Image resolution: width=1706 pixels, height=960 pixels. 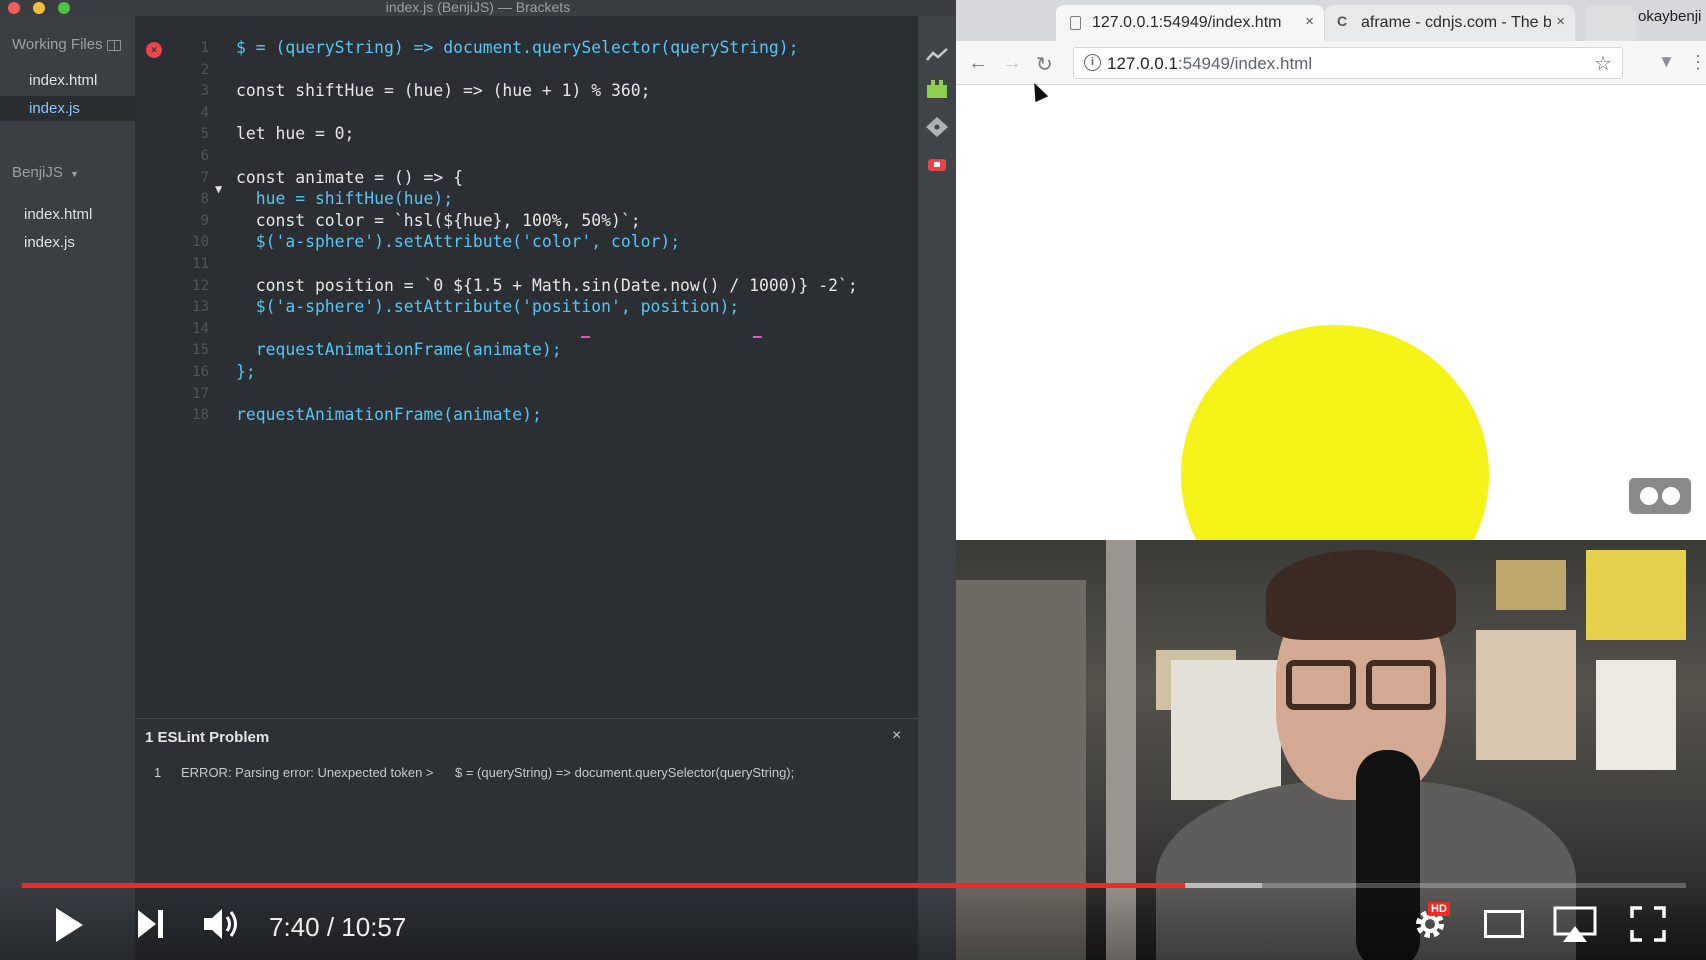 What do you see at coordinates (1342, 21) in the screenshot?
I see `cdnjs-icon: C` at bounding box center [1342, 21].